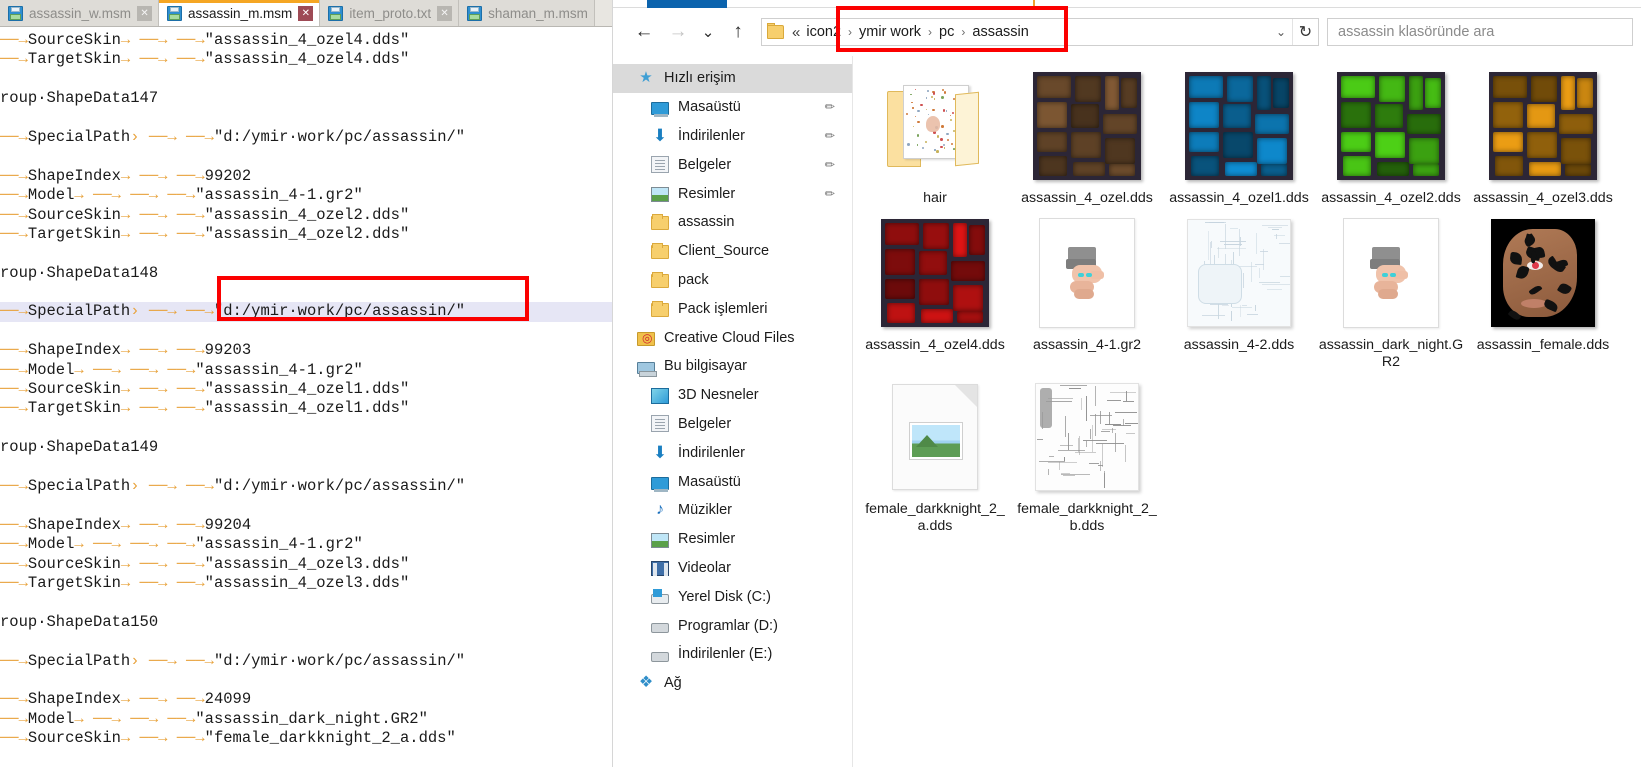 This screenshot has width=1641, height=767. I want to click on search-placeholder: assassin klasöründe ara, so click(1416, 32).